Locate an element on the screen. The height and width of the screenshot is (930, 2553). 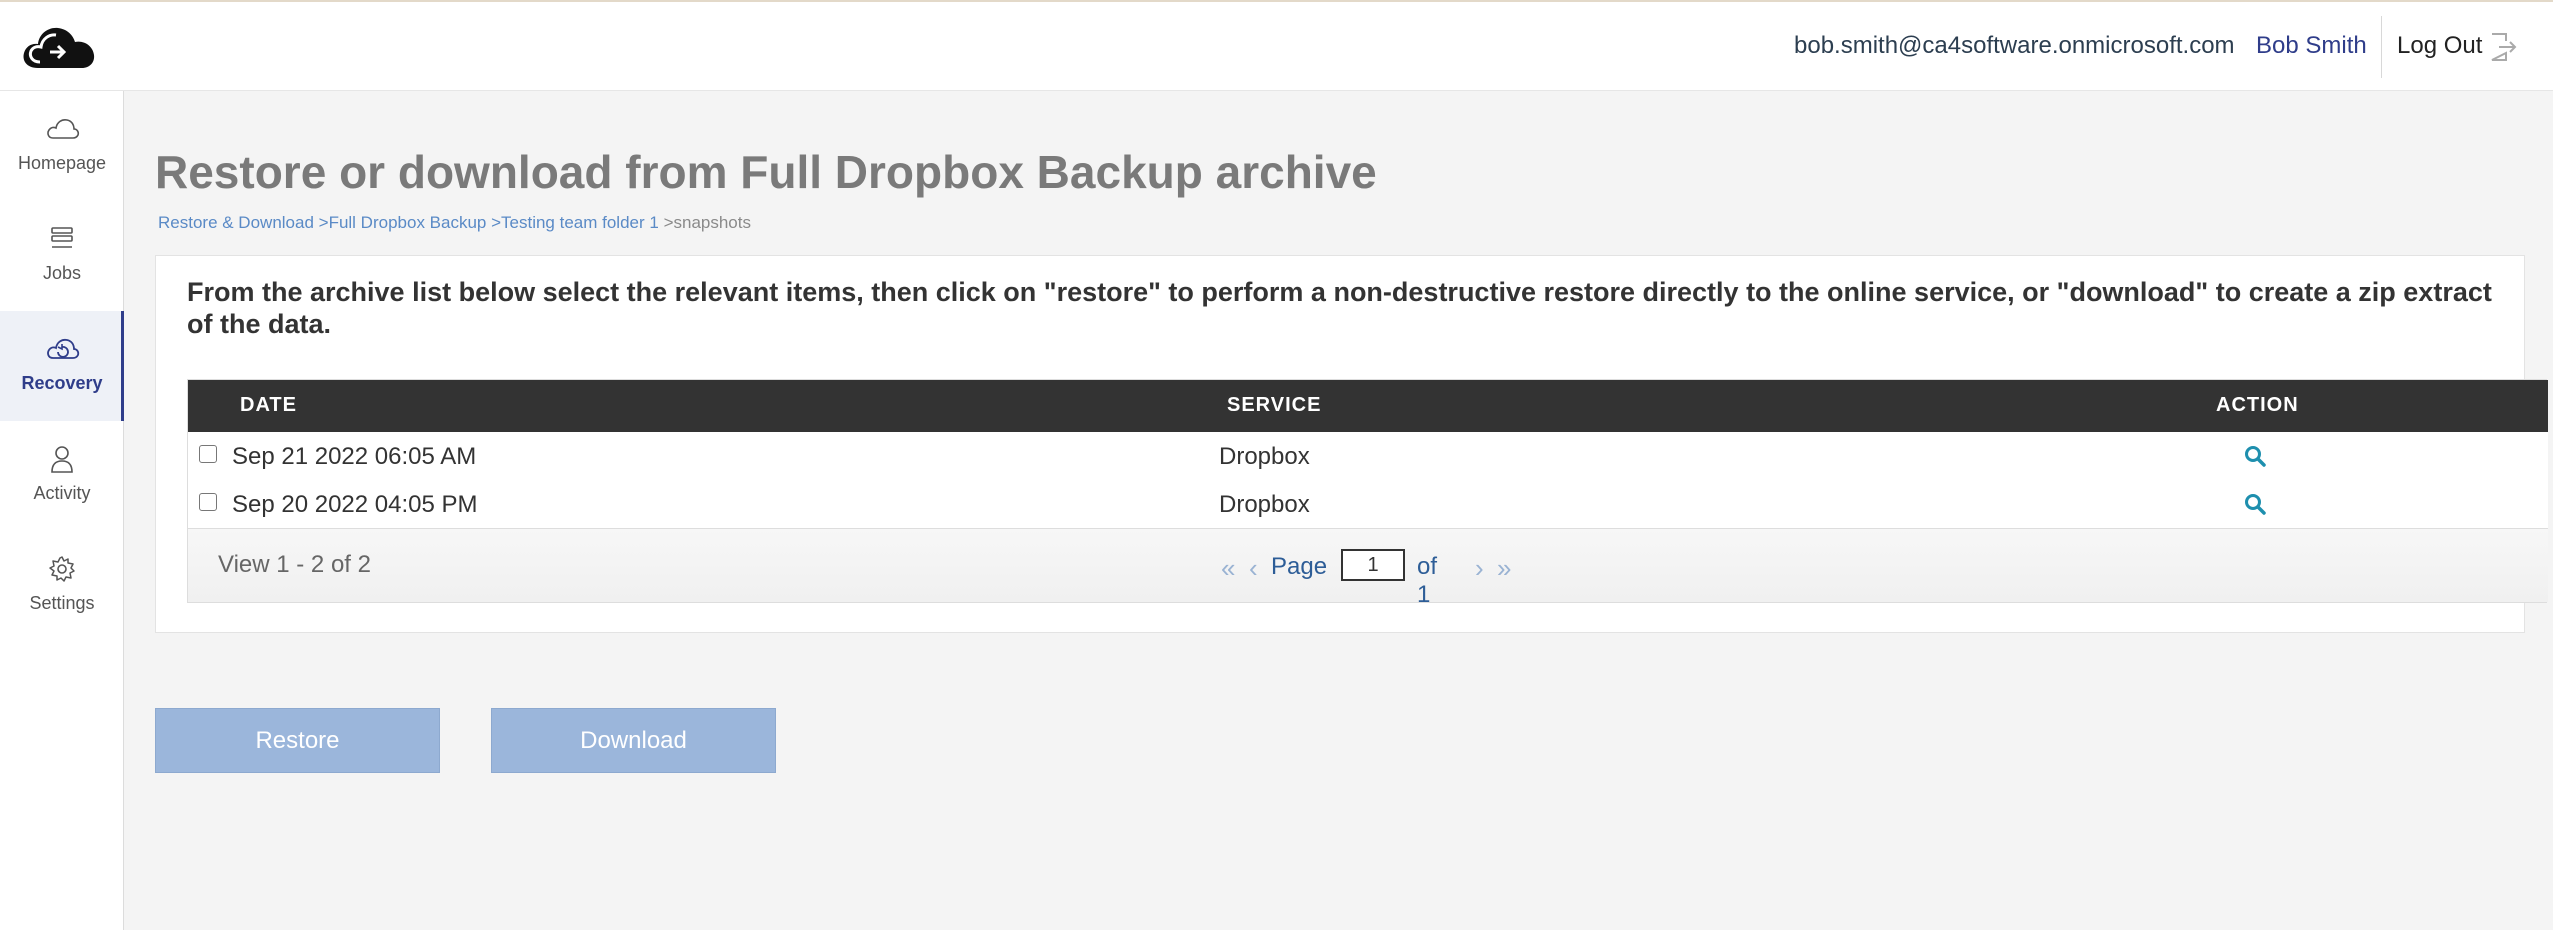
view-count: View 1 - 2 of 2 is located at coordinates (294, 564).